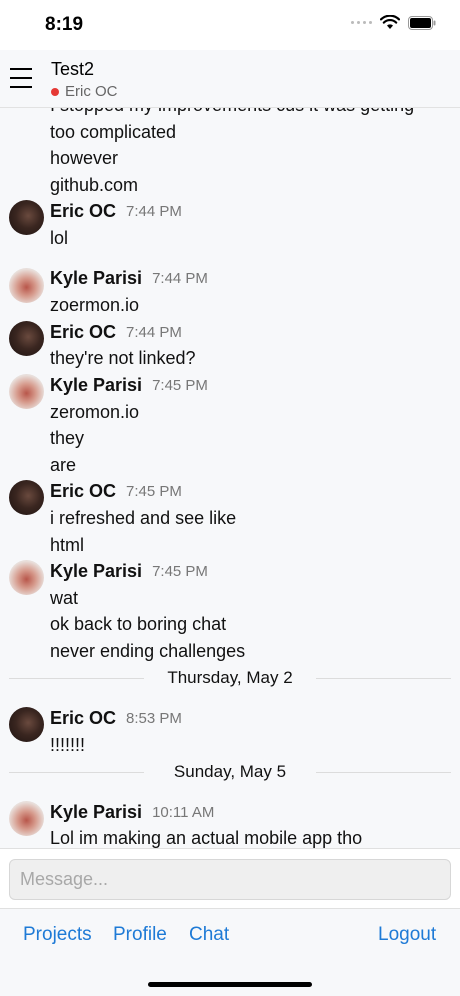 The image size is (460, 996). I want to click on message-text: lol, so click(59, 237).